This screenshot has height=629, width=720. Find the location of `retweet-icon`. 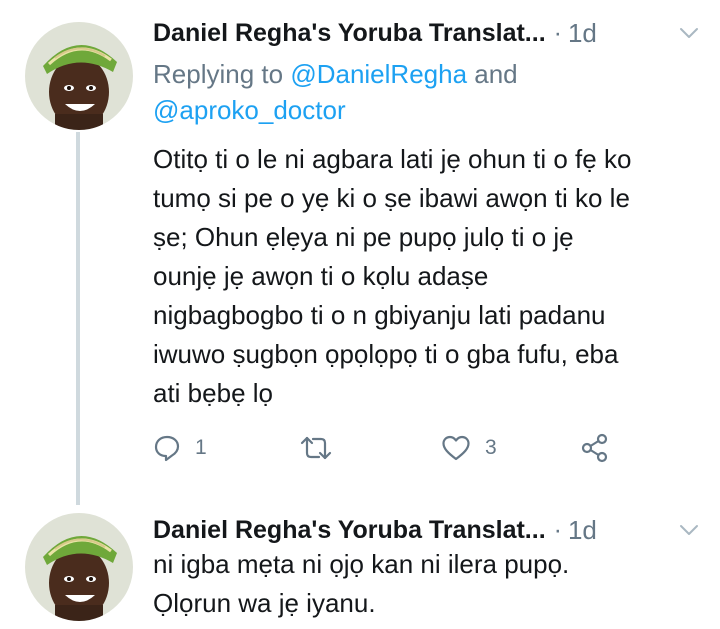

retweet-icon is located at coordinates (316, 448).